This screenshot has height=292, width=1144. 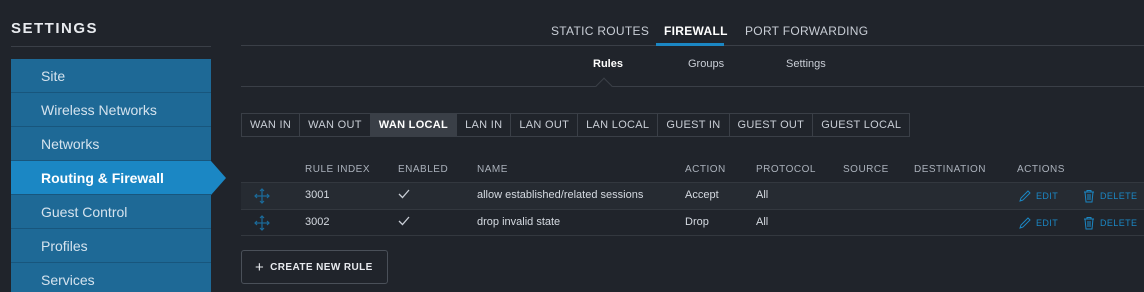 I want to click on ruleset-lan-local: LAN LOCAL, so click(x=618, y=125).